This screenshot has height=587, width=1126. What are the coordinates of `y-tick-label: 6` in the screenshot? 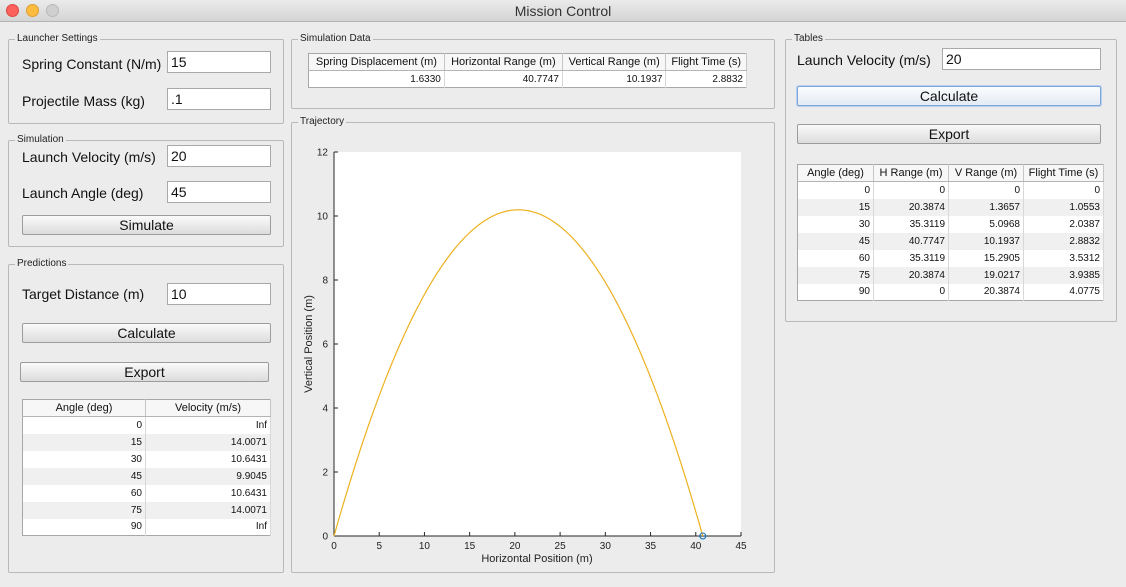 It's located at (325, 345).